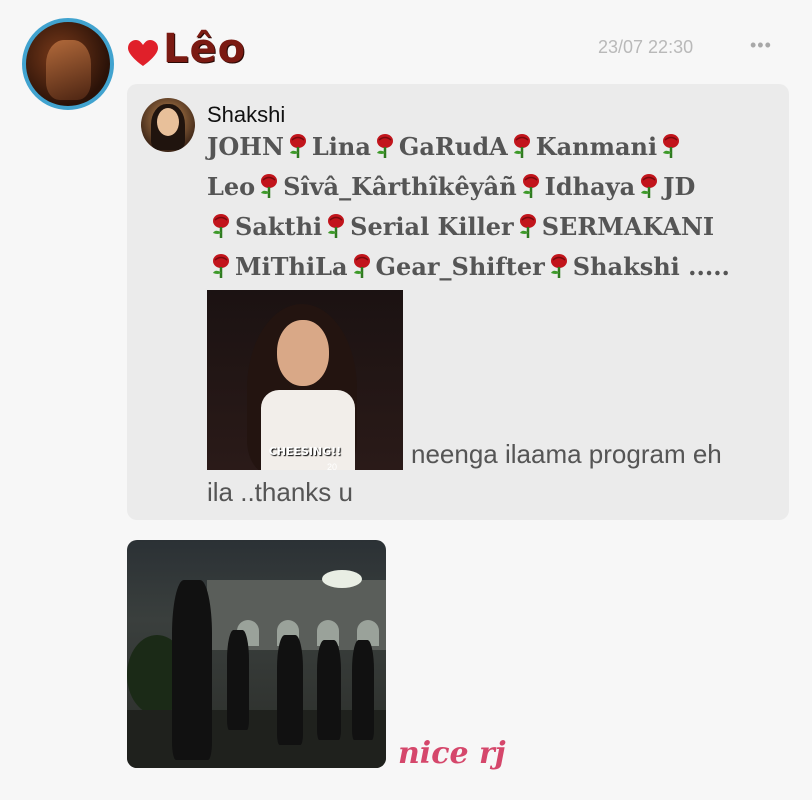 The width and height of the screenshot is (812, 800). I want to click on name-list-line-2: Leo Sîvâ_Kârthîkêyâñ Idhaya JD, so click(492, 186).